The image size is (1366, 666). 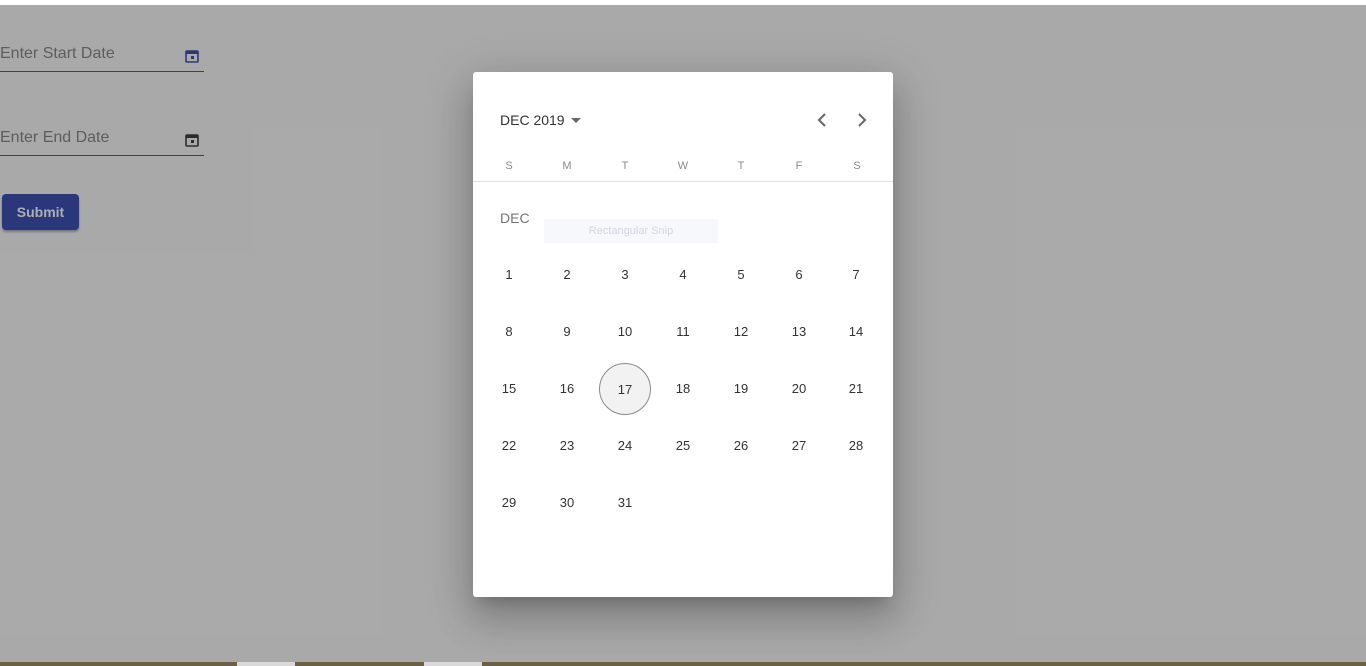 What do you see at coordinates (856, 332) in the screenshot?
I see `day-cell: 14` at bounding box center [856, 332].